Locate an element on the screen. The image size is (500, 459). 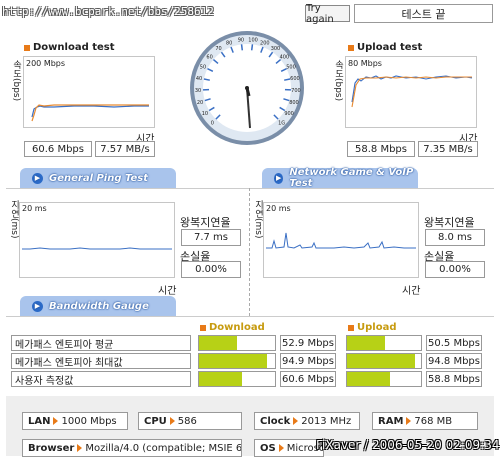
download-value: 60.6 Mbps is located at coordinates (308, 379).